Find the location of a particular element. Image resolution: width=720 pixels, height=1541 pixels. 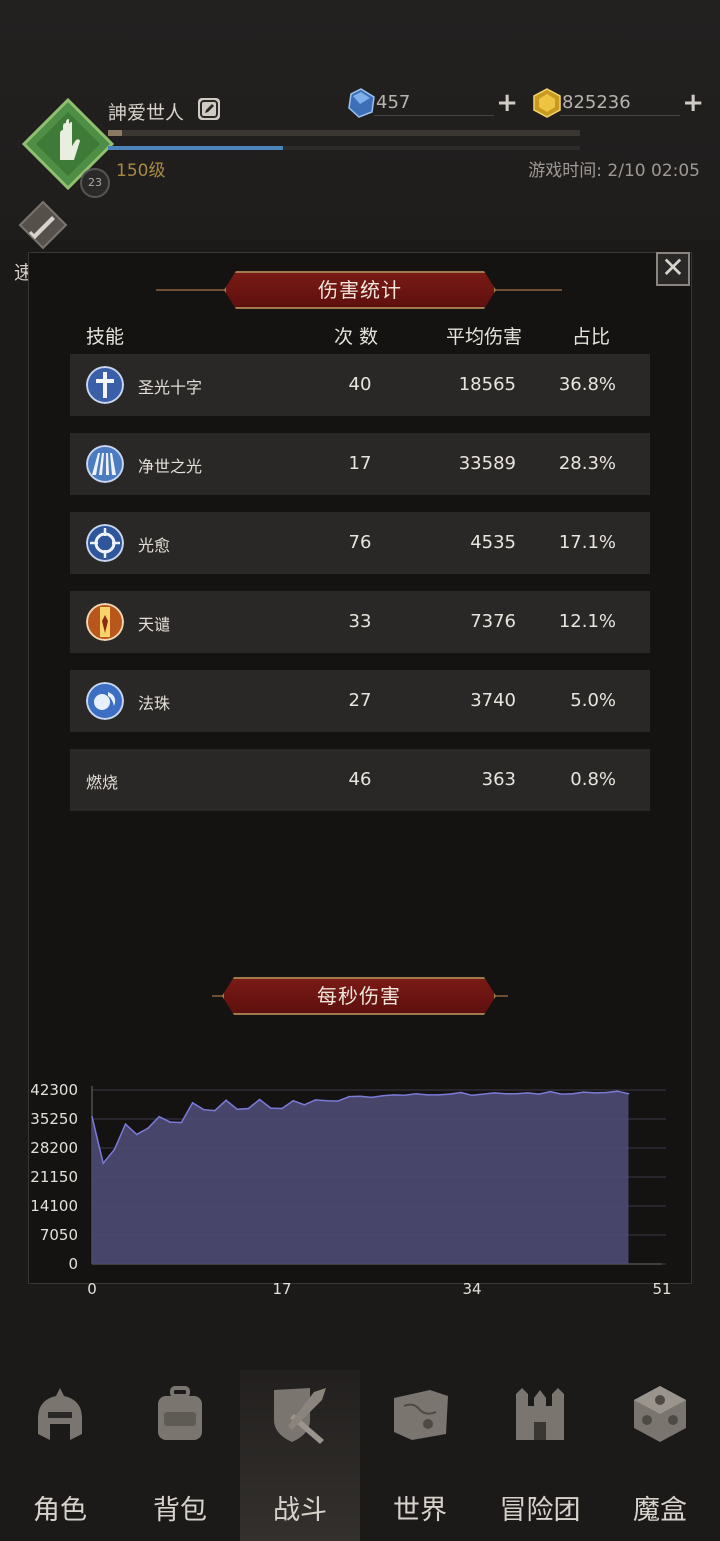

chart-y-tick-label: 0 is located at coordinates (73, 1264).